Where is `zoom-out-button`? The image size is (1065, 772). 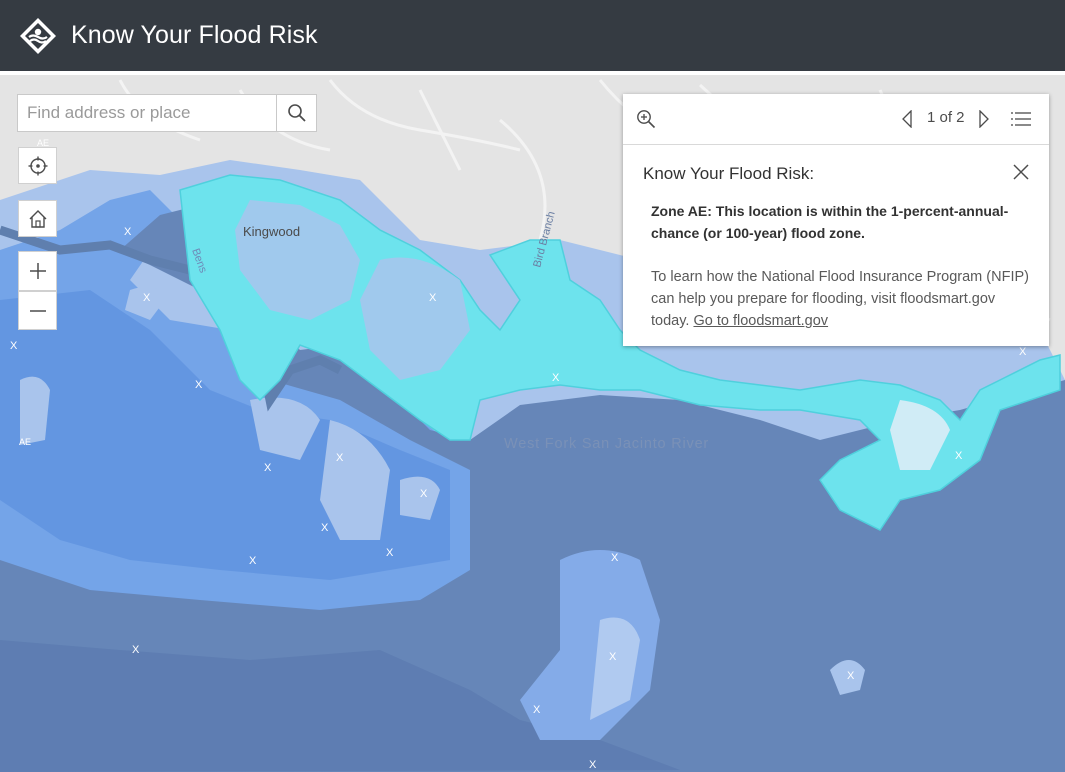 zoom-out-button is located at coordinates (37, 310).